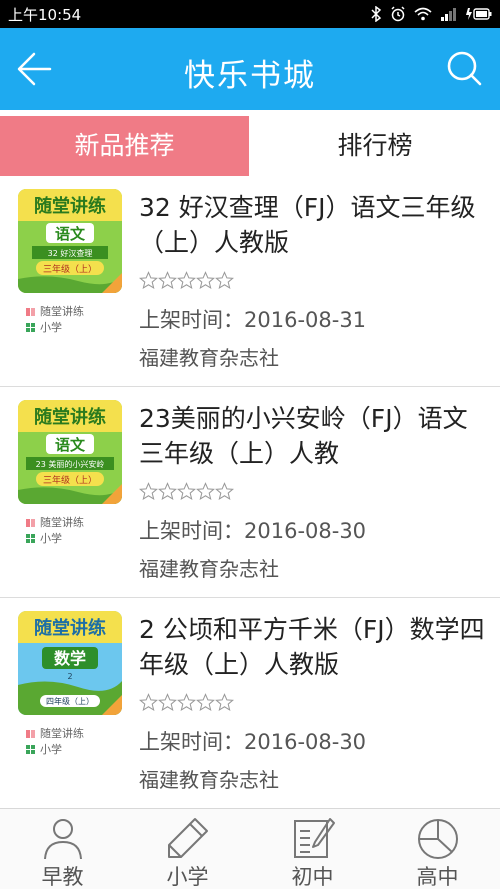 The height and width of the screenshot is (889, 500). What do you see at coordinates (62, 877) in the screenshot?
I see `nav-label: 早教` at bounding box center [62, 877].